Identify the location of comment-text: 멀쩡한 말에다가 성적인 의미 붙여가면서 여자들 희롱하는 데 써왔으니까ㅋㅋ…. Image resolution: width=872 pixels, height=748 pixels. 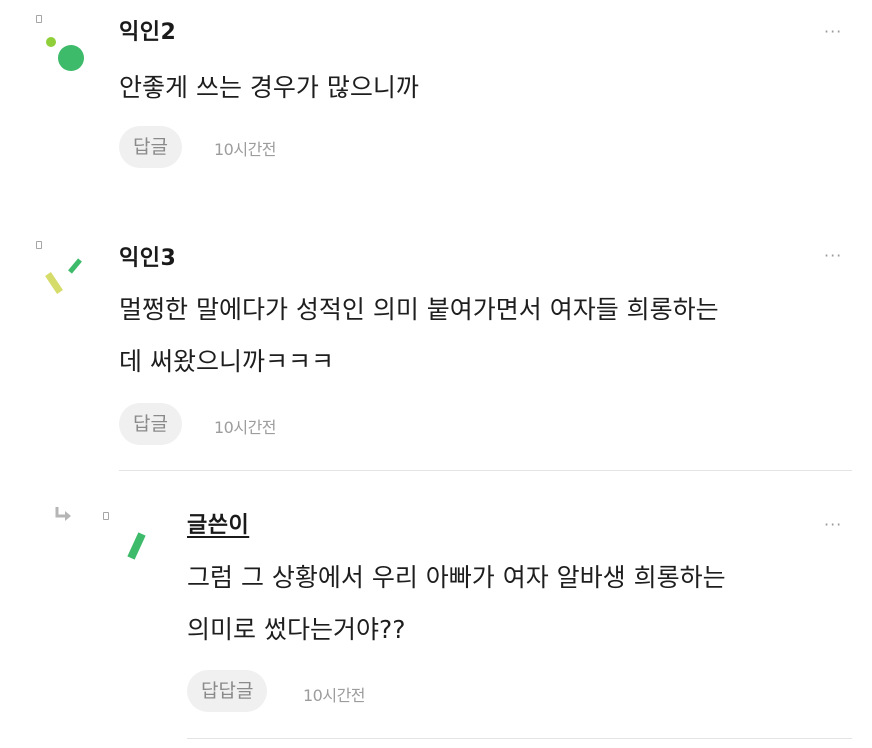
(419, 335).